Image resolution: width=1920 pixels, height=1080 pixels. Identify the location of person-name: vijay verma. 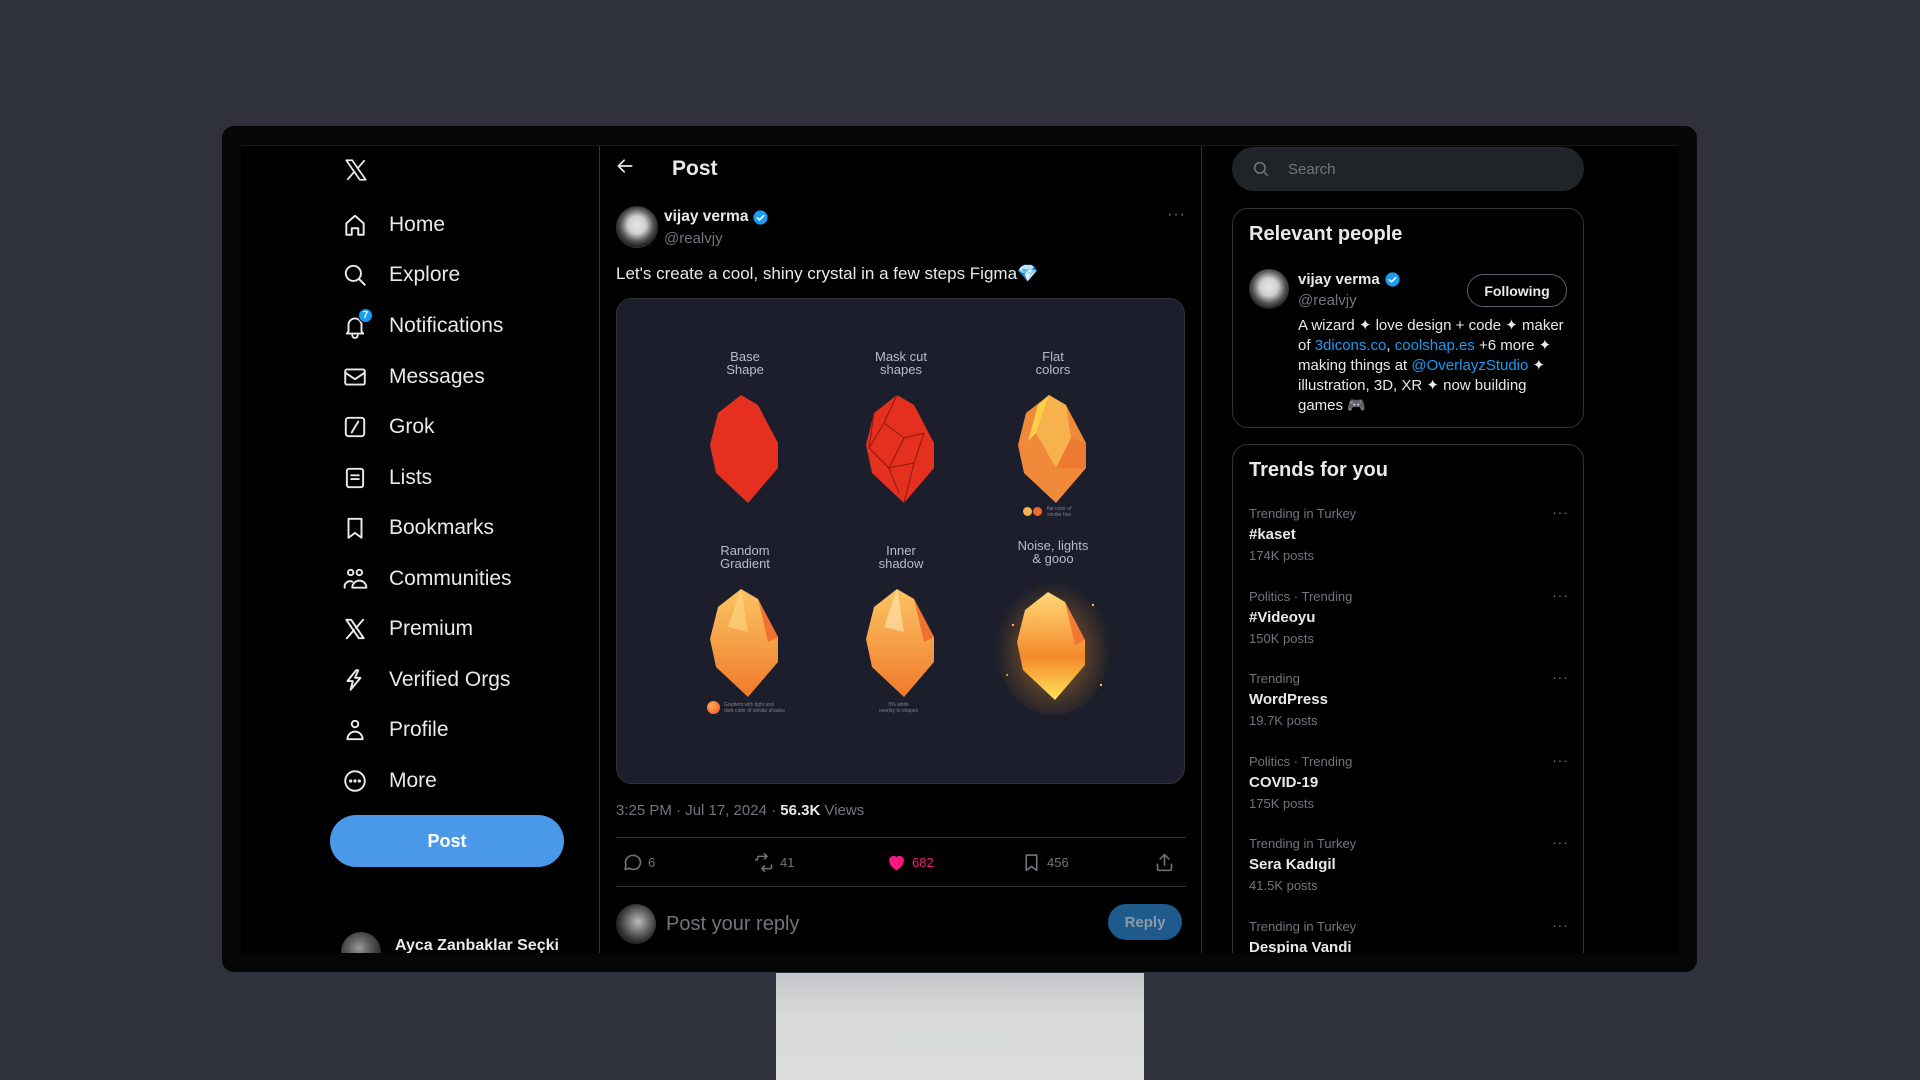
(1349, 279).